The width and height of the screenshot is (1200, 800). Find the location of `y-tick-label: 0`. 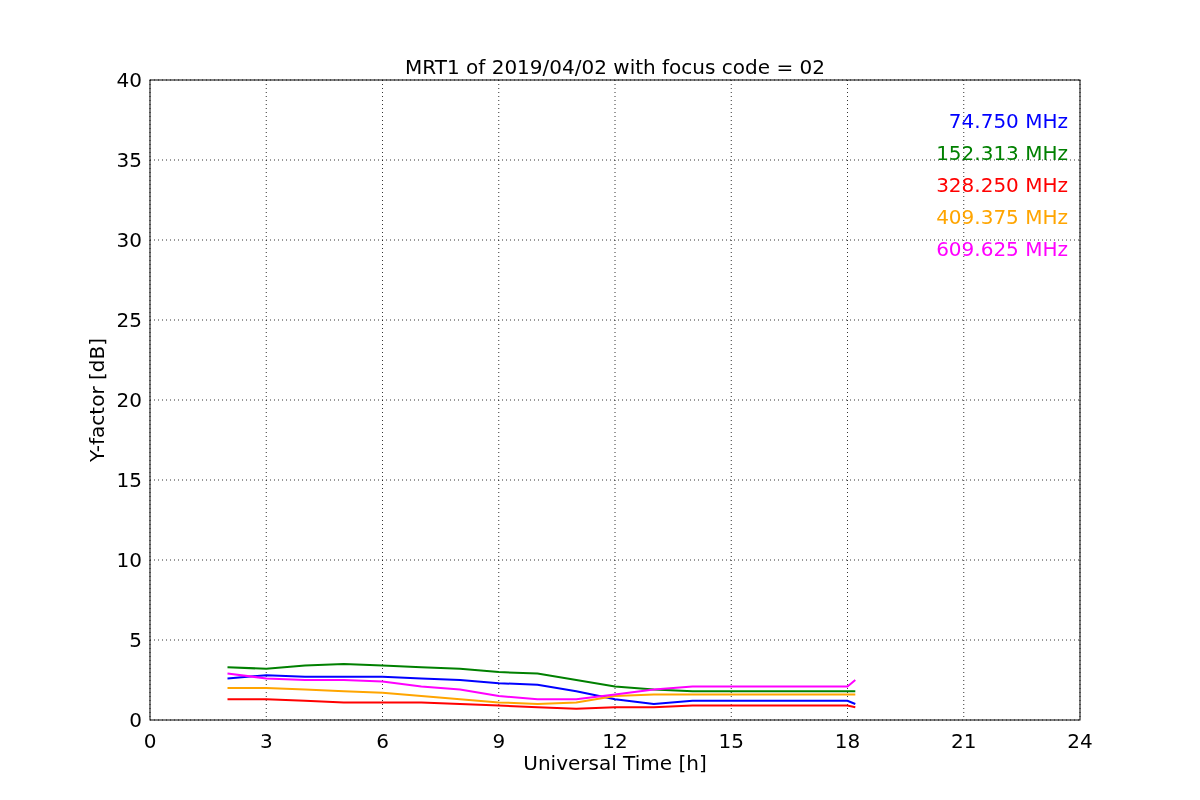

y-tick-label: 0 is located at coordinates (135, 720).